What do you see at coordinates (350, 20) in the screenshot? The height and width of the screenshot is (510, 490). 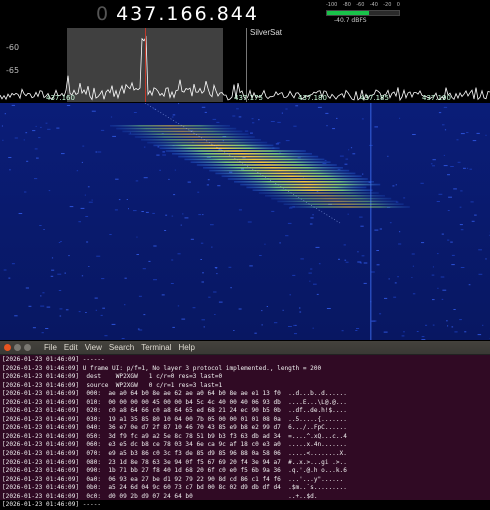 I see `level-readout: -40.7 dBFS` at bounding box center [350, 20].